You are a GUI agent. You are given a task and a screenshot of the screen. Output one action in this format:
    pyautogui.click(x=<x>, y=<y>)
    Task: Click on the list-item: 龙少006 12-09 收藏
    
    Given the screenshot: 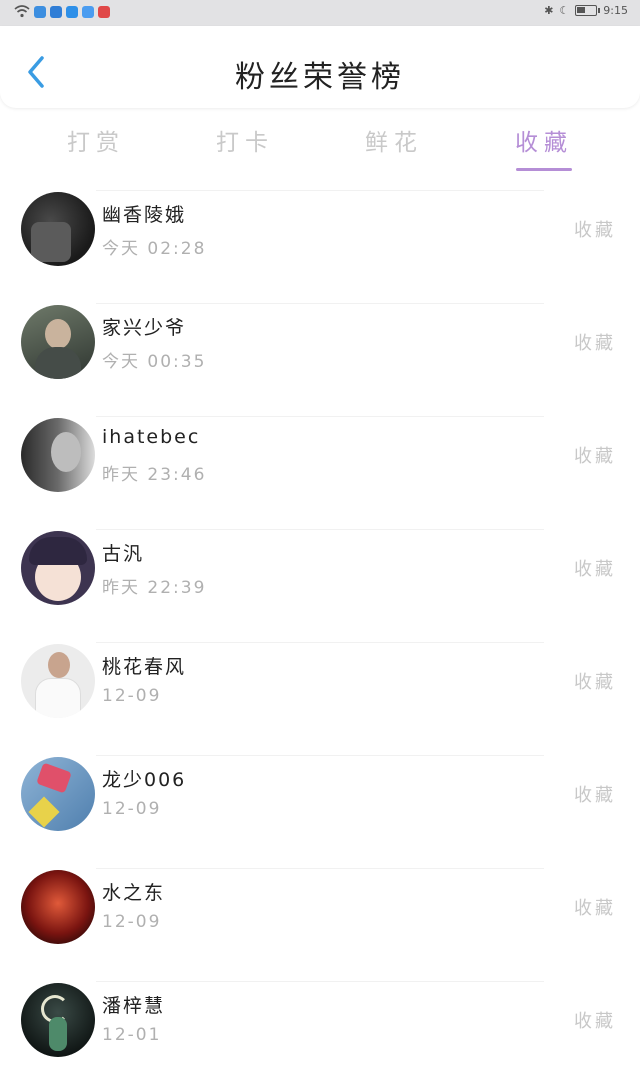 What is the action you would take?
    pyautogui.click(x=320, y=811)
    